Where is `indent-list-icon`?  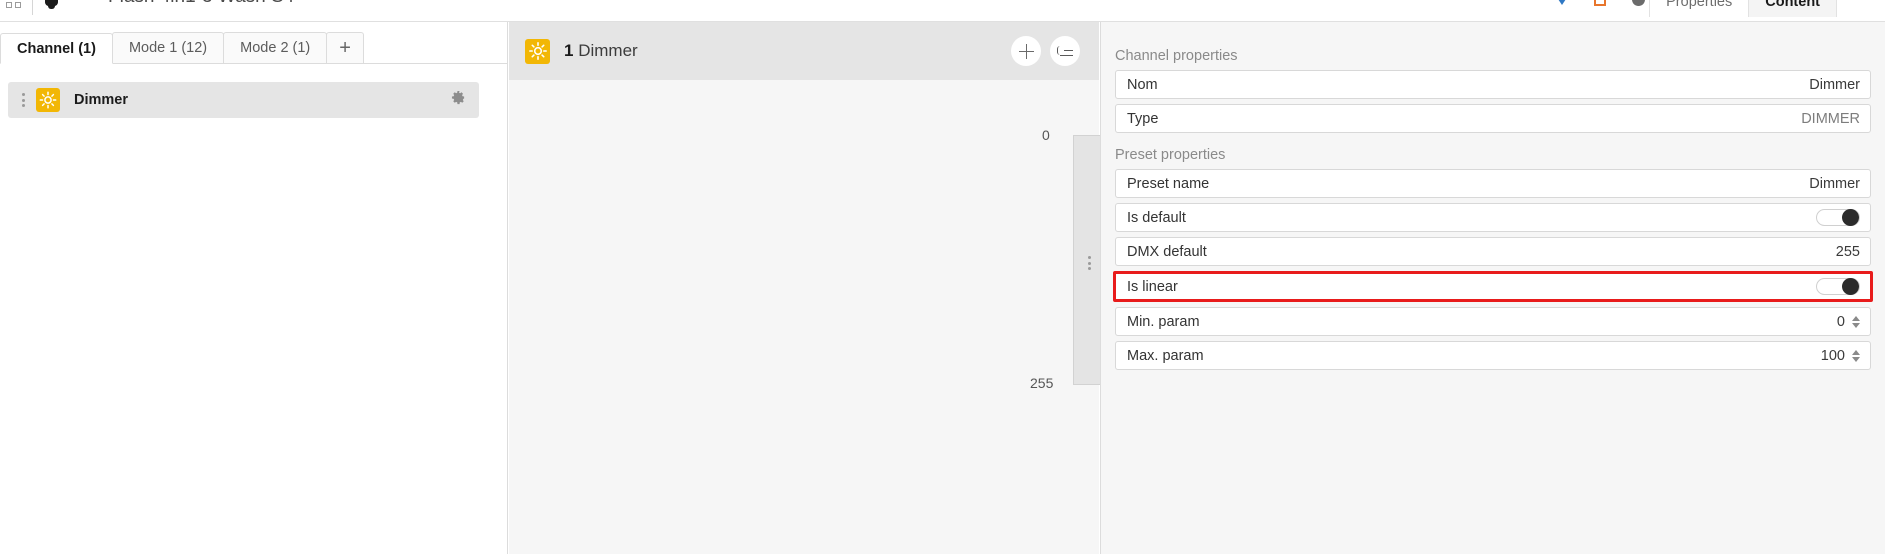 indent-list-icon is located at coordinates (1065, 51).